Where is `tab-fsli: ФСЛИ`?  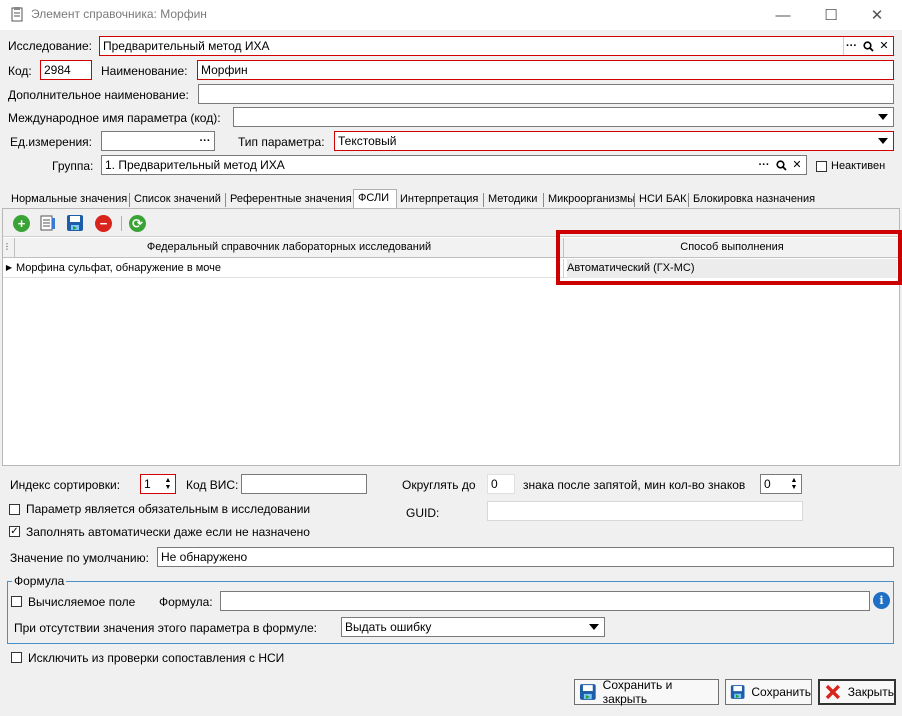 tab-fsli: ФСЛИ is located at coordinates (375, 199).